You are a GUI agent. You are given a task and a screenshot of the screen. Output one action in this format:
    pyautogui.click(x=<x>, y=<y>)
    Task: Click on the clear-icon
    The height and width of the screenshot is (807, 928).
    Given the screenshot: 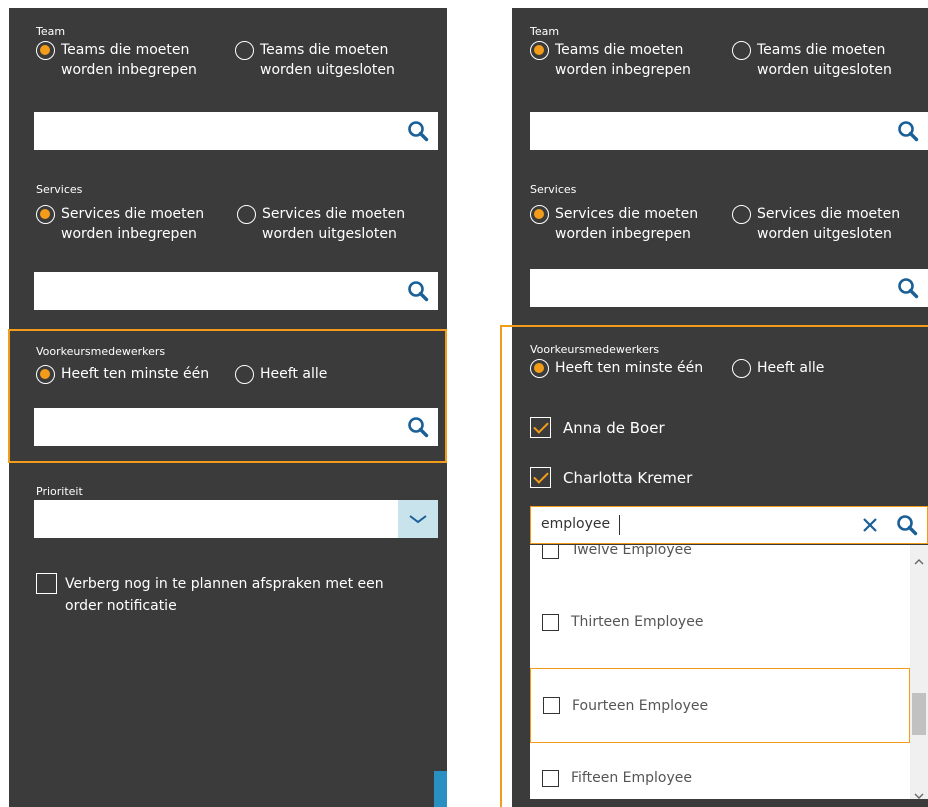 What is the action you would take?
    pyautogui.click(x=870, y=525)
    